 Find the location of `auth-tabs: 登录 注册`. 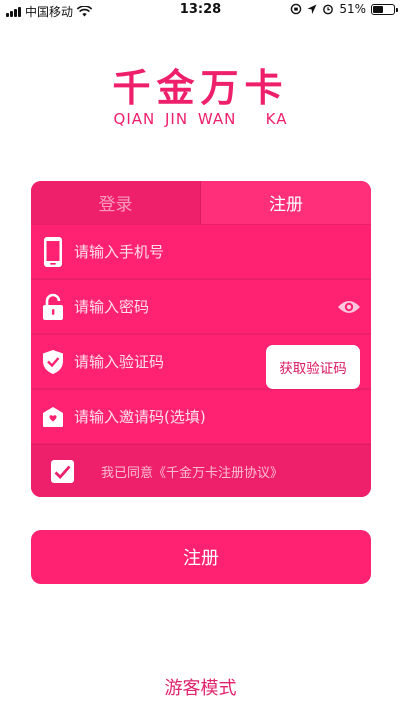

auth-tabs: 登录 注册 is located at coordinates (201, 202).